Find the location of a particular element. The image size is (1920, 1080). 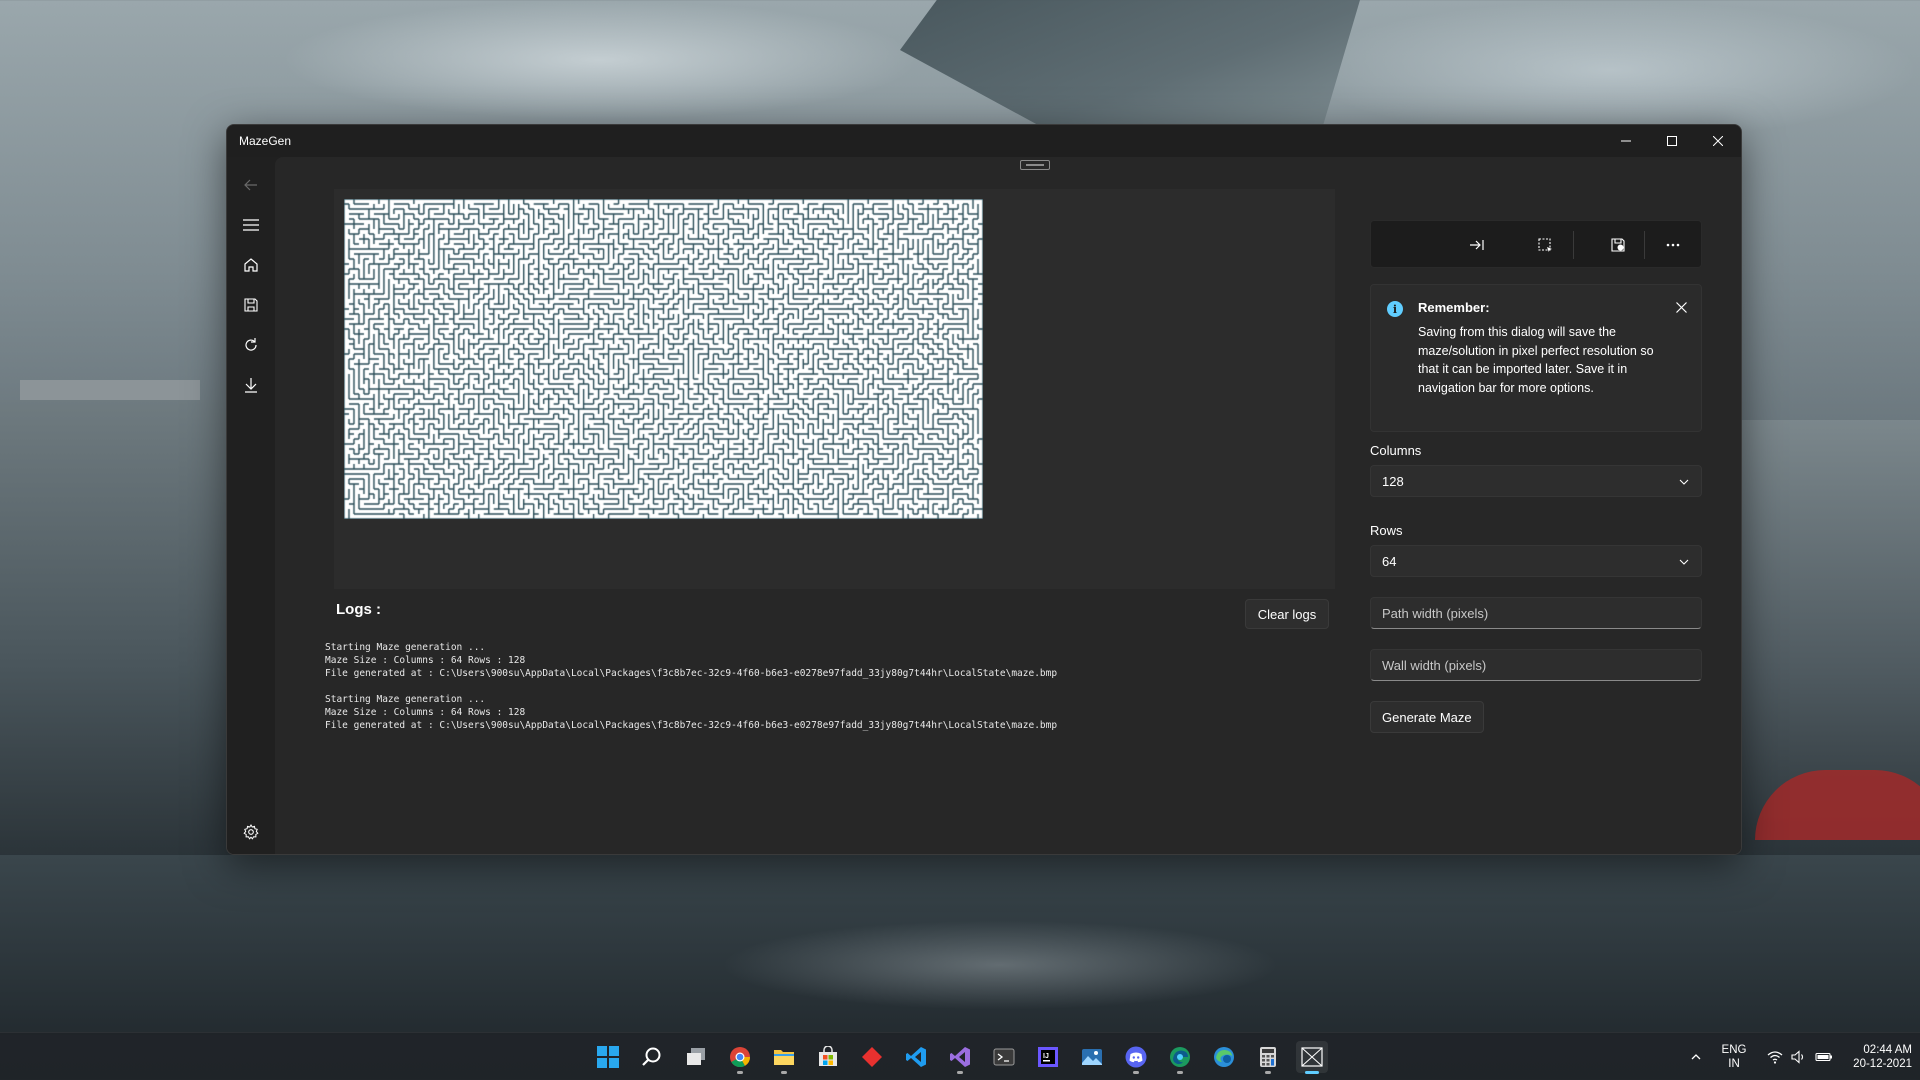

info-close-button is located at coordinates (1681, 307).